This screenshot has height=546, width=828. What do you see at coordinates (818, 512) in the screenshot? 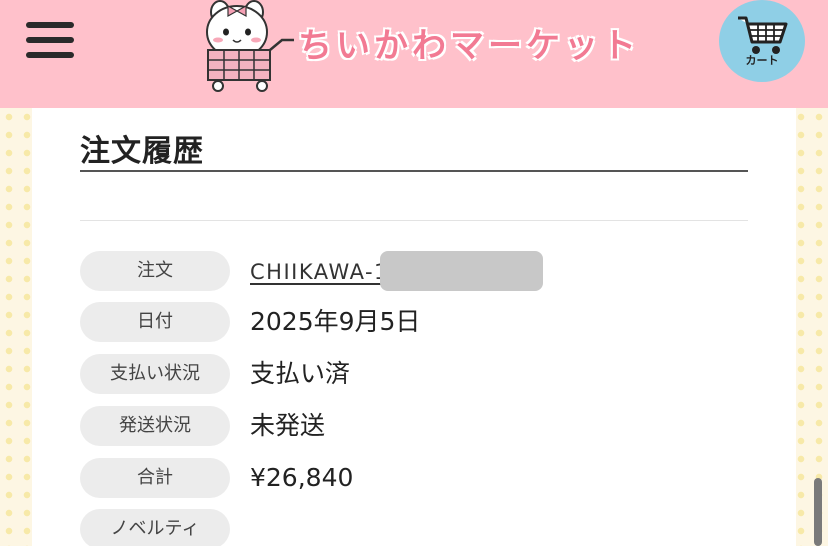
I see `page-scrollbar` at bounding box center [818, 512].